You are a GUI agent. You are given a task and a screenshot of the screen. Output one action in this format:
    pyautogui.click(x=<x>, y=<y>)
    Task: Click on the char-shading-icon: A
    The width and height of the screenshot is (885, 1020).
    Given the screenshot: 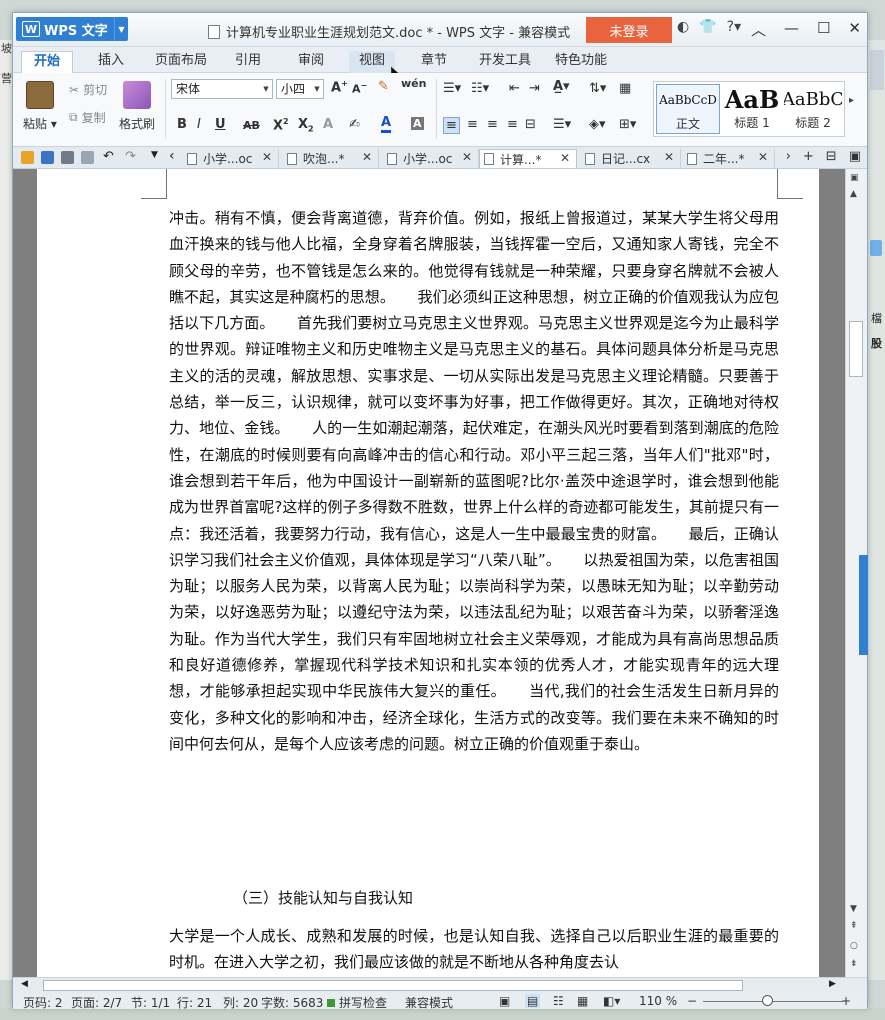 What is the action you would take?
    pyautogui.click(x=417, y=123)
    